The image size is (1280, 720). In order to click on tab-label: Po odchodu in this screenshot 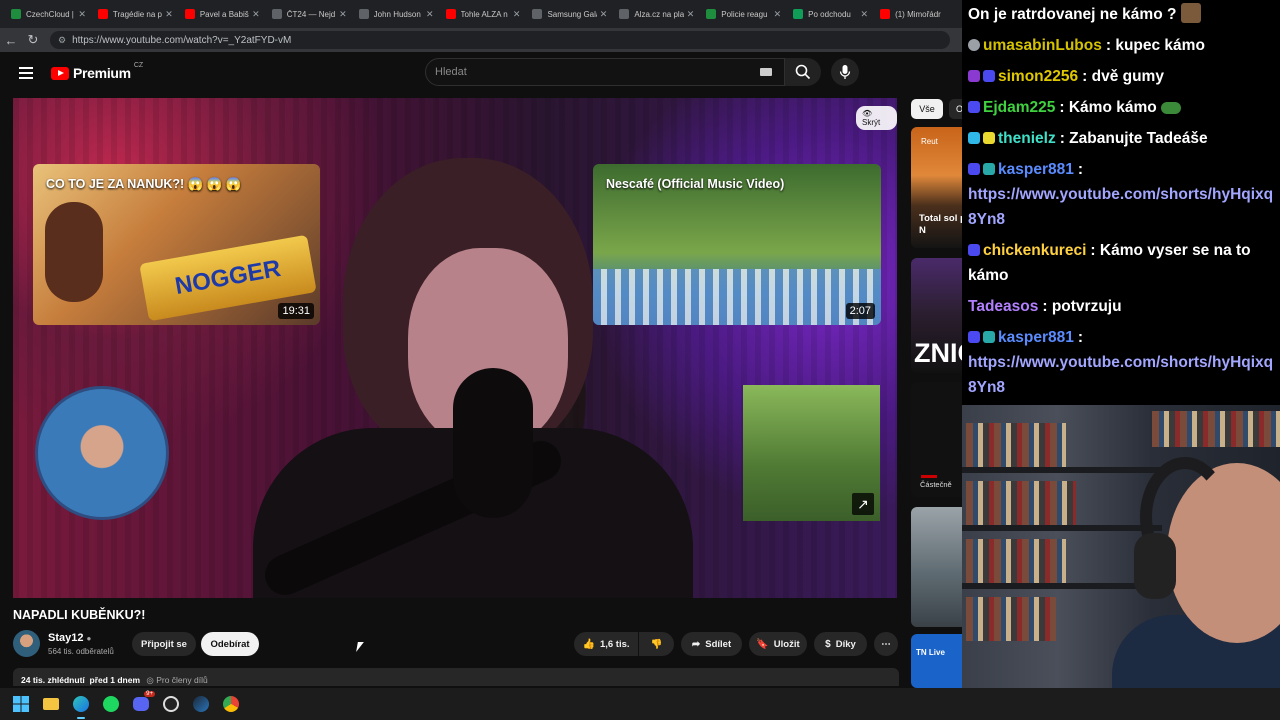, I will do `click(829, 14)`.